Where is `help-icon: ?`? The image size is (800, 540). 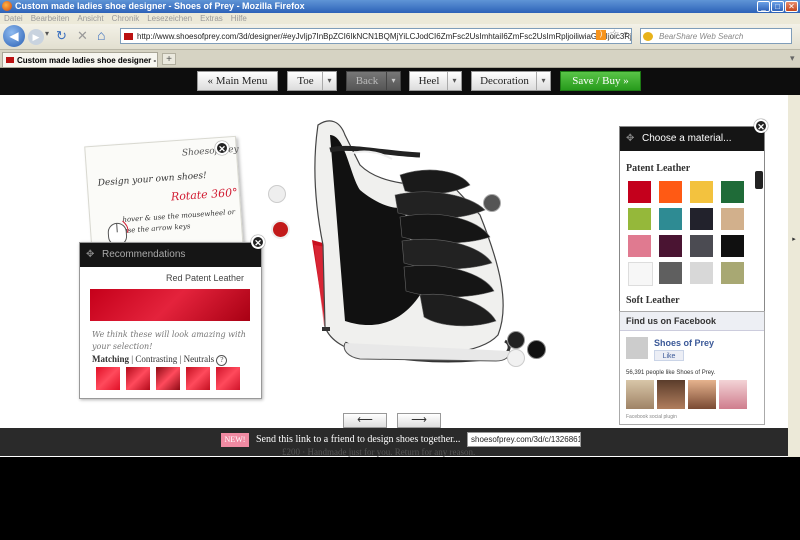 help-icon: ? is located at coordinates (222, 360).